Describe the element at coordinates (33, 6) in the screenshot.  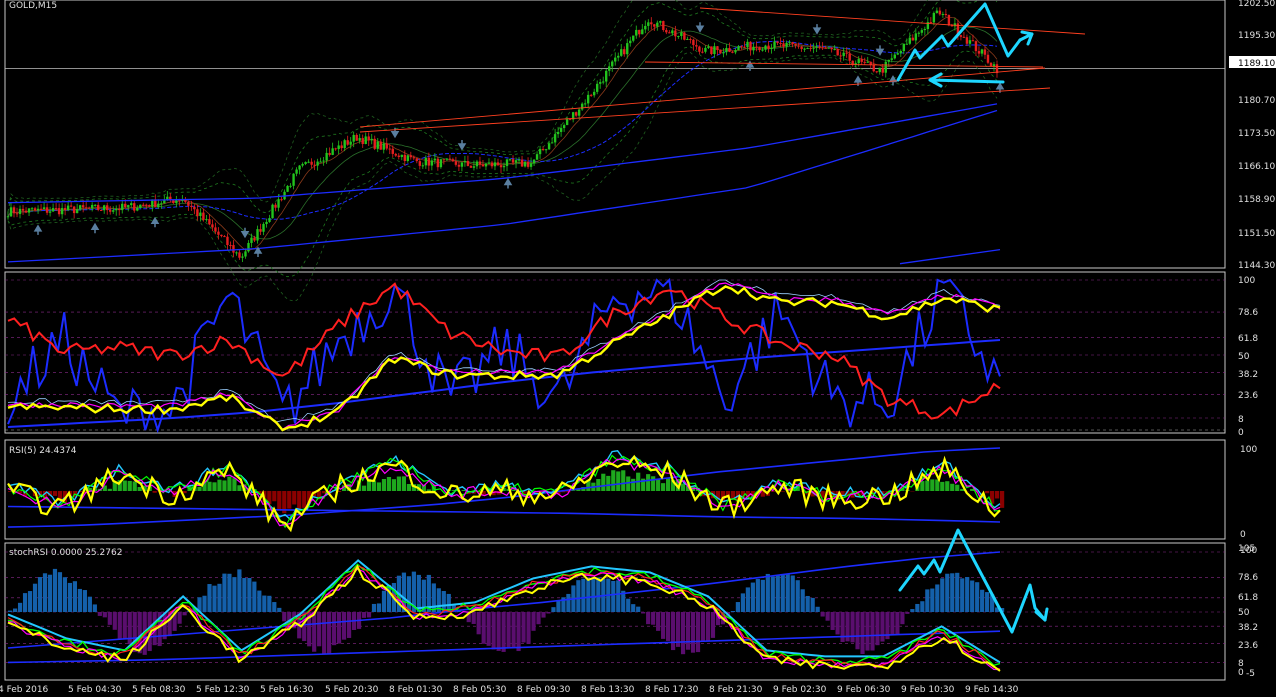
I see `main-chart-title: GOLD,M15` at that location.